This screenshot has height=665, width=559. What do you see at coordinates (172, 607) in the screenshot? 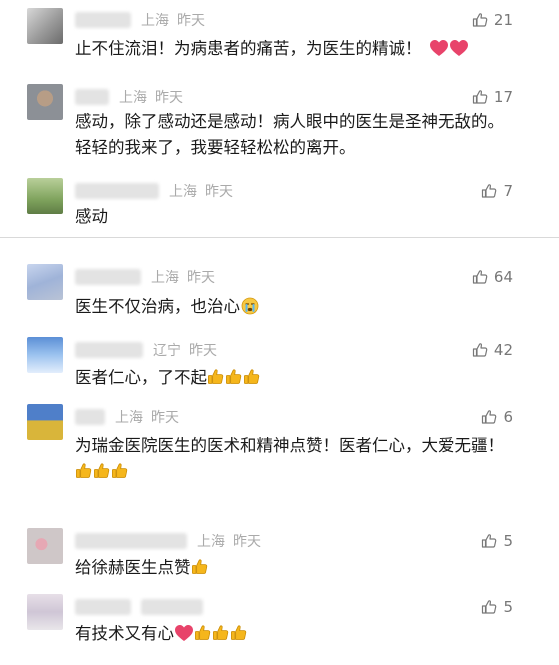
I see `location-time-blurred` at bounding box center [172, 607].